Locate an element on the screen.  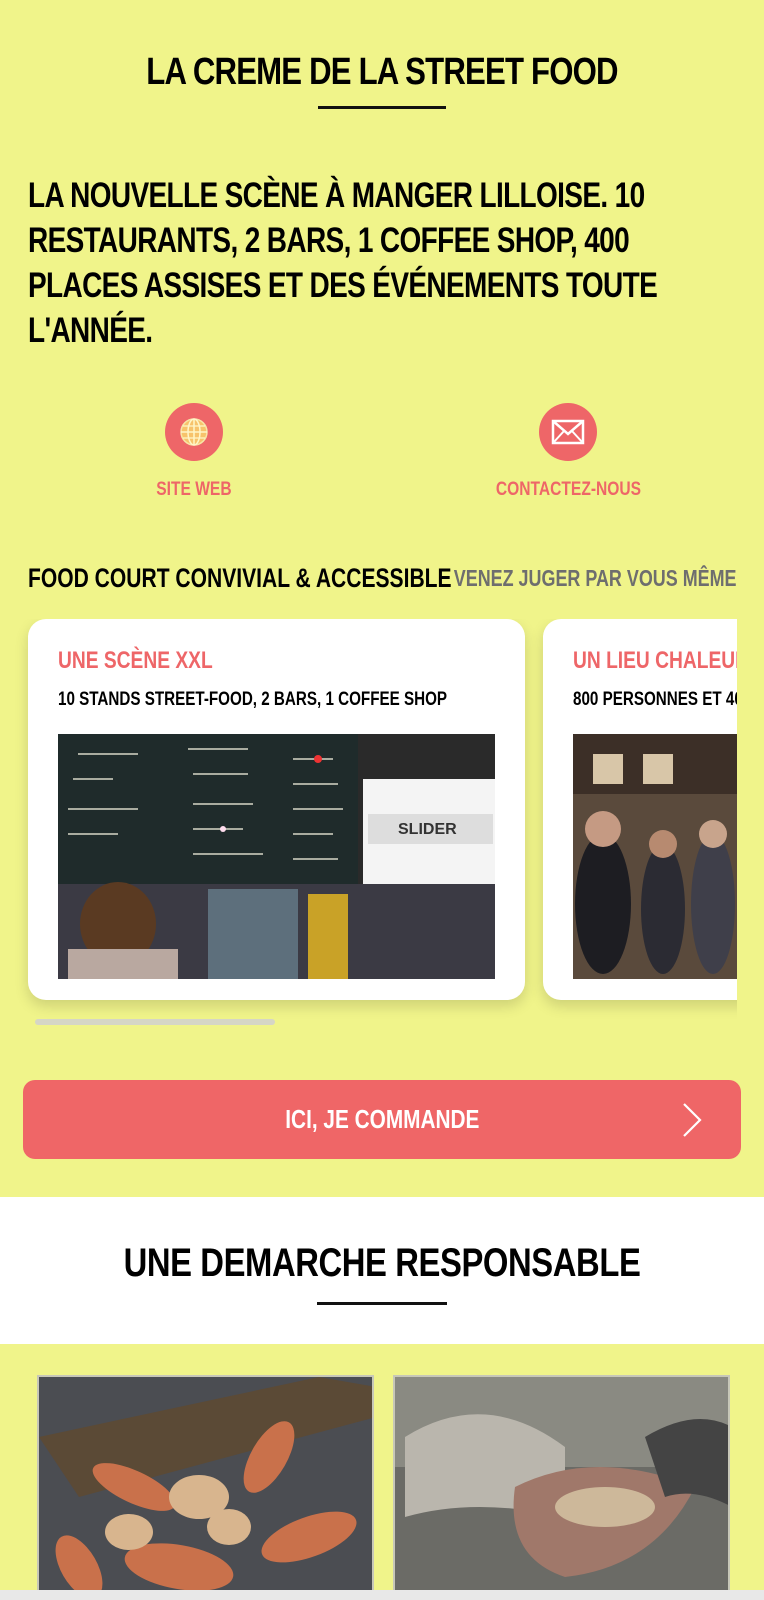
contact-link: CONTACTEZ-NOUS is located at coordinates (568, 452).